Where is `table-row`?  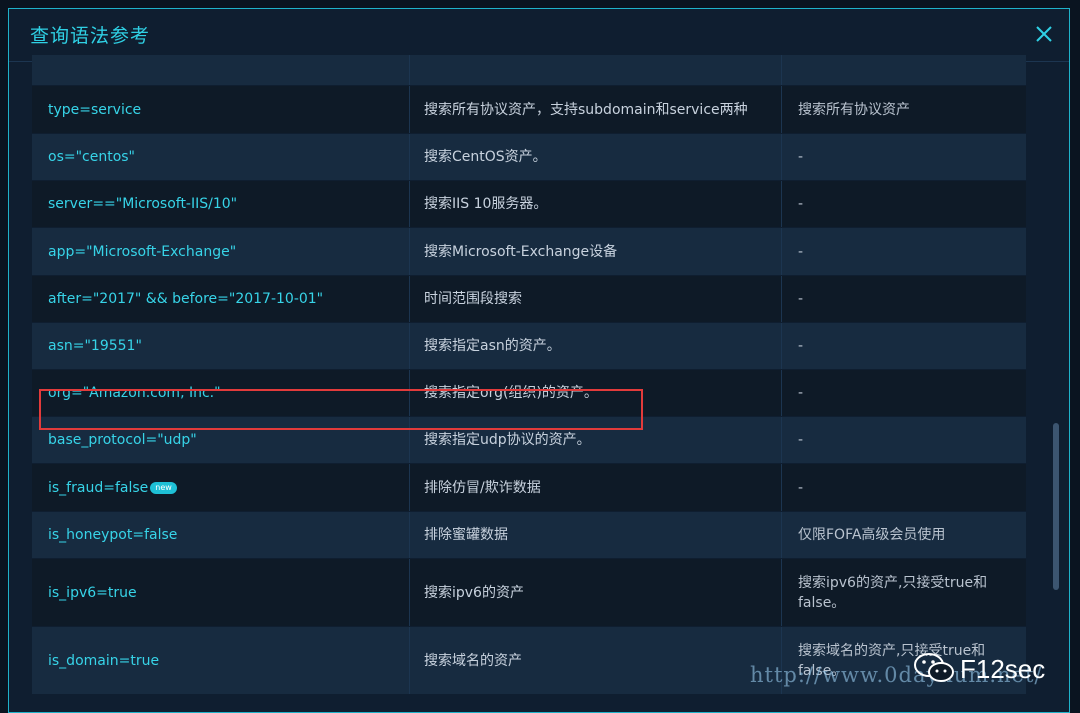
table-row is located at coordinates (529, 70).